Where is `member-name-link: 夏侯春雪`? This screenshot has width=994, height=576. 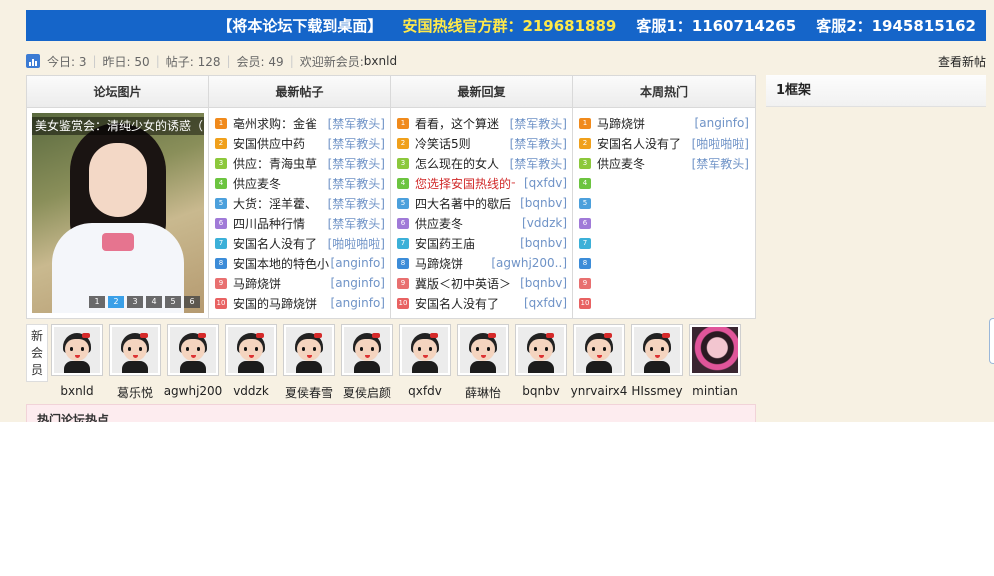 member-name-link: 夏侯春雪 is located at coordinates (309, 392).